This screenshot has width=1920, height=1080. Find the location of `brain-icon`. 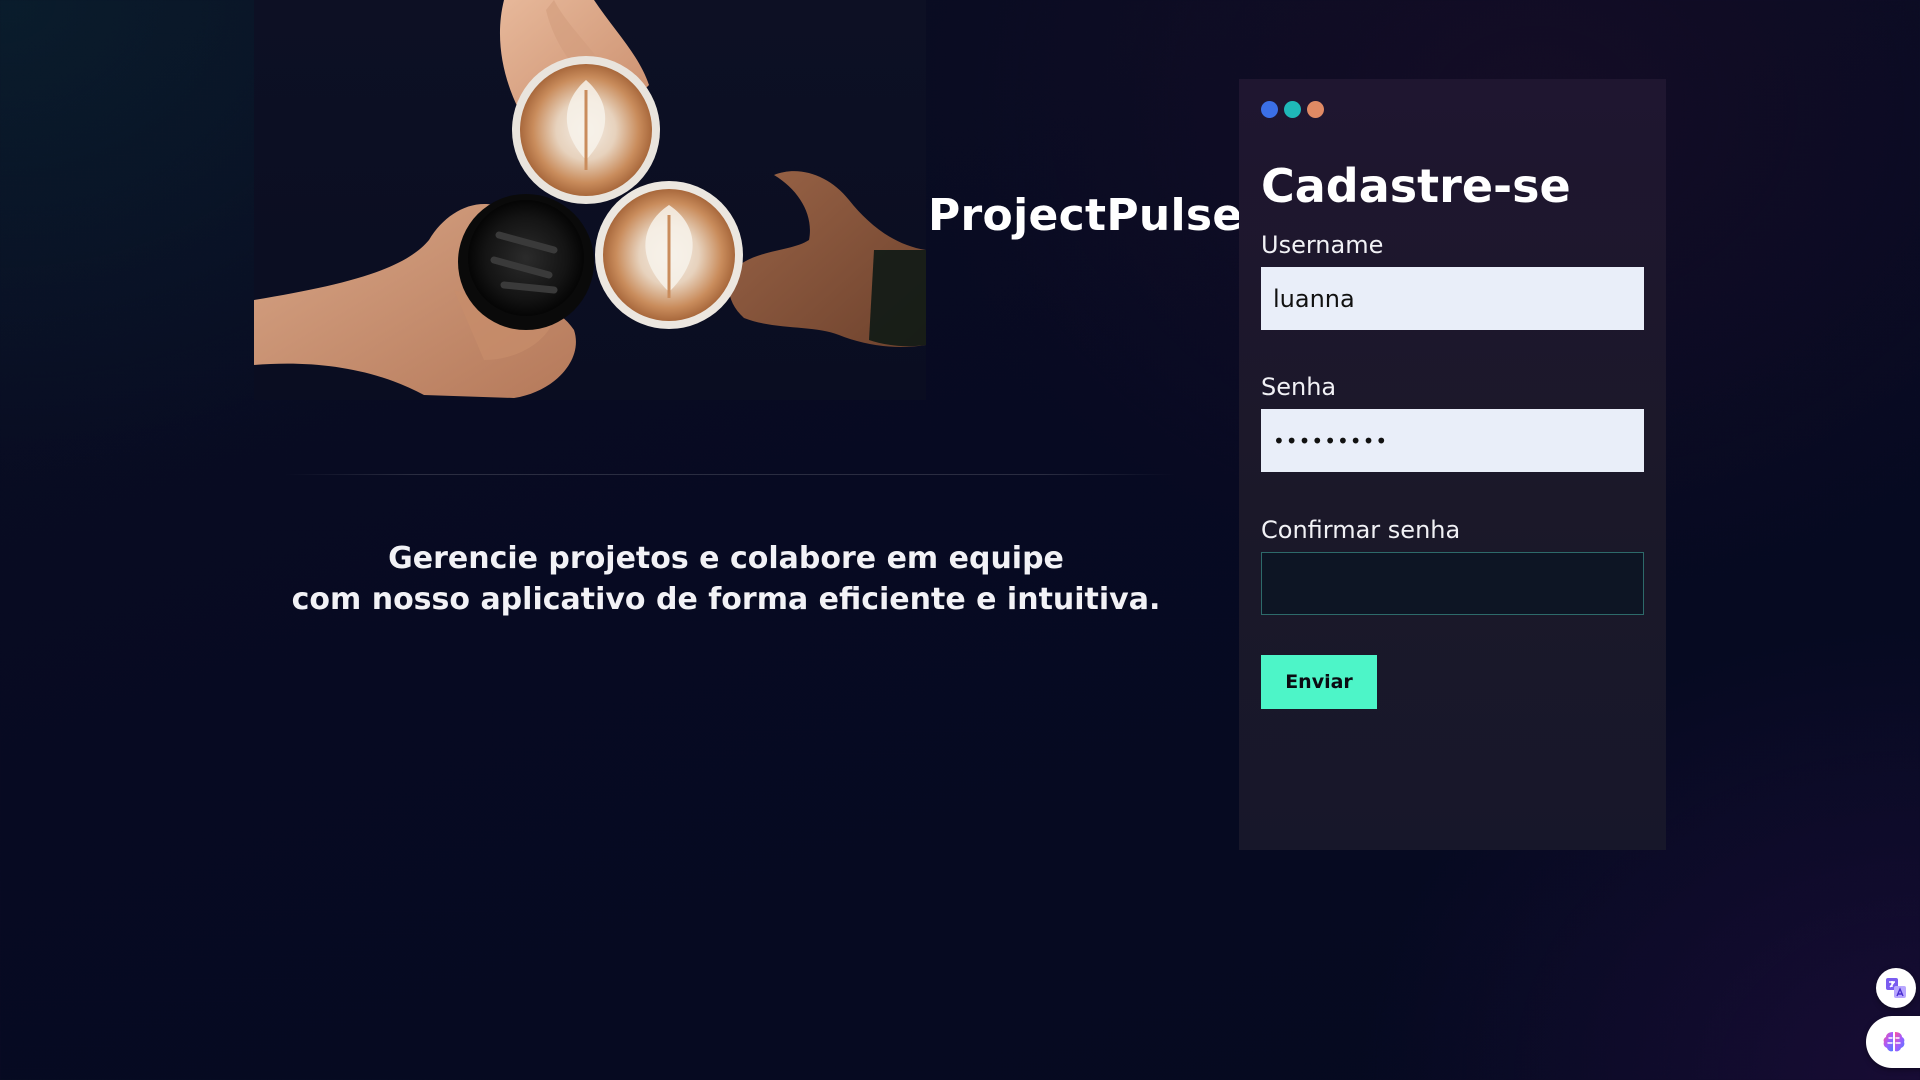

brain-icon is located at coordinates (1894, 1042).